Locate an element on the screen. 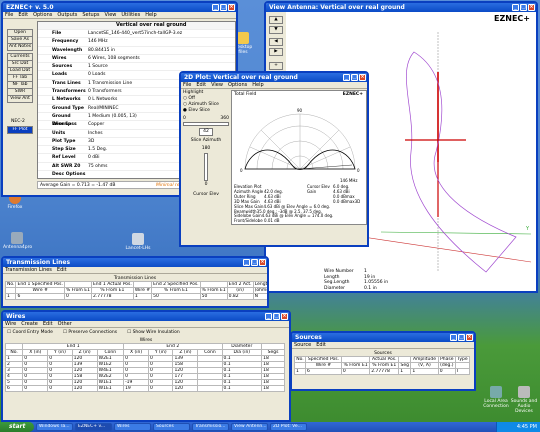  wires-titlebar: Wires _ □ × is located at coordinates (146, 316).